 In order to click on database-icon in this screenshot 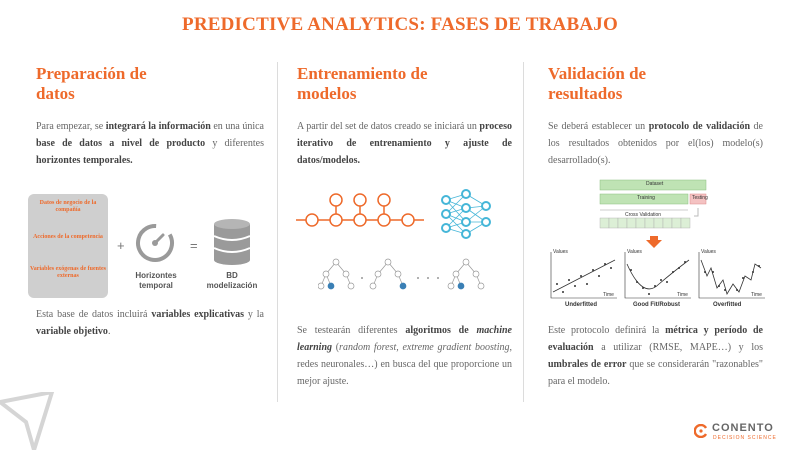, I will do `click(232, 242)`.